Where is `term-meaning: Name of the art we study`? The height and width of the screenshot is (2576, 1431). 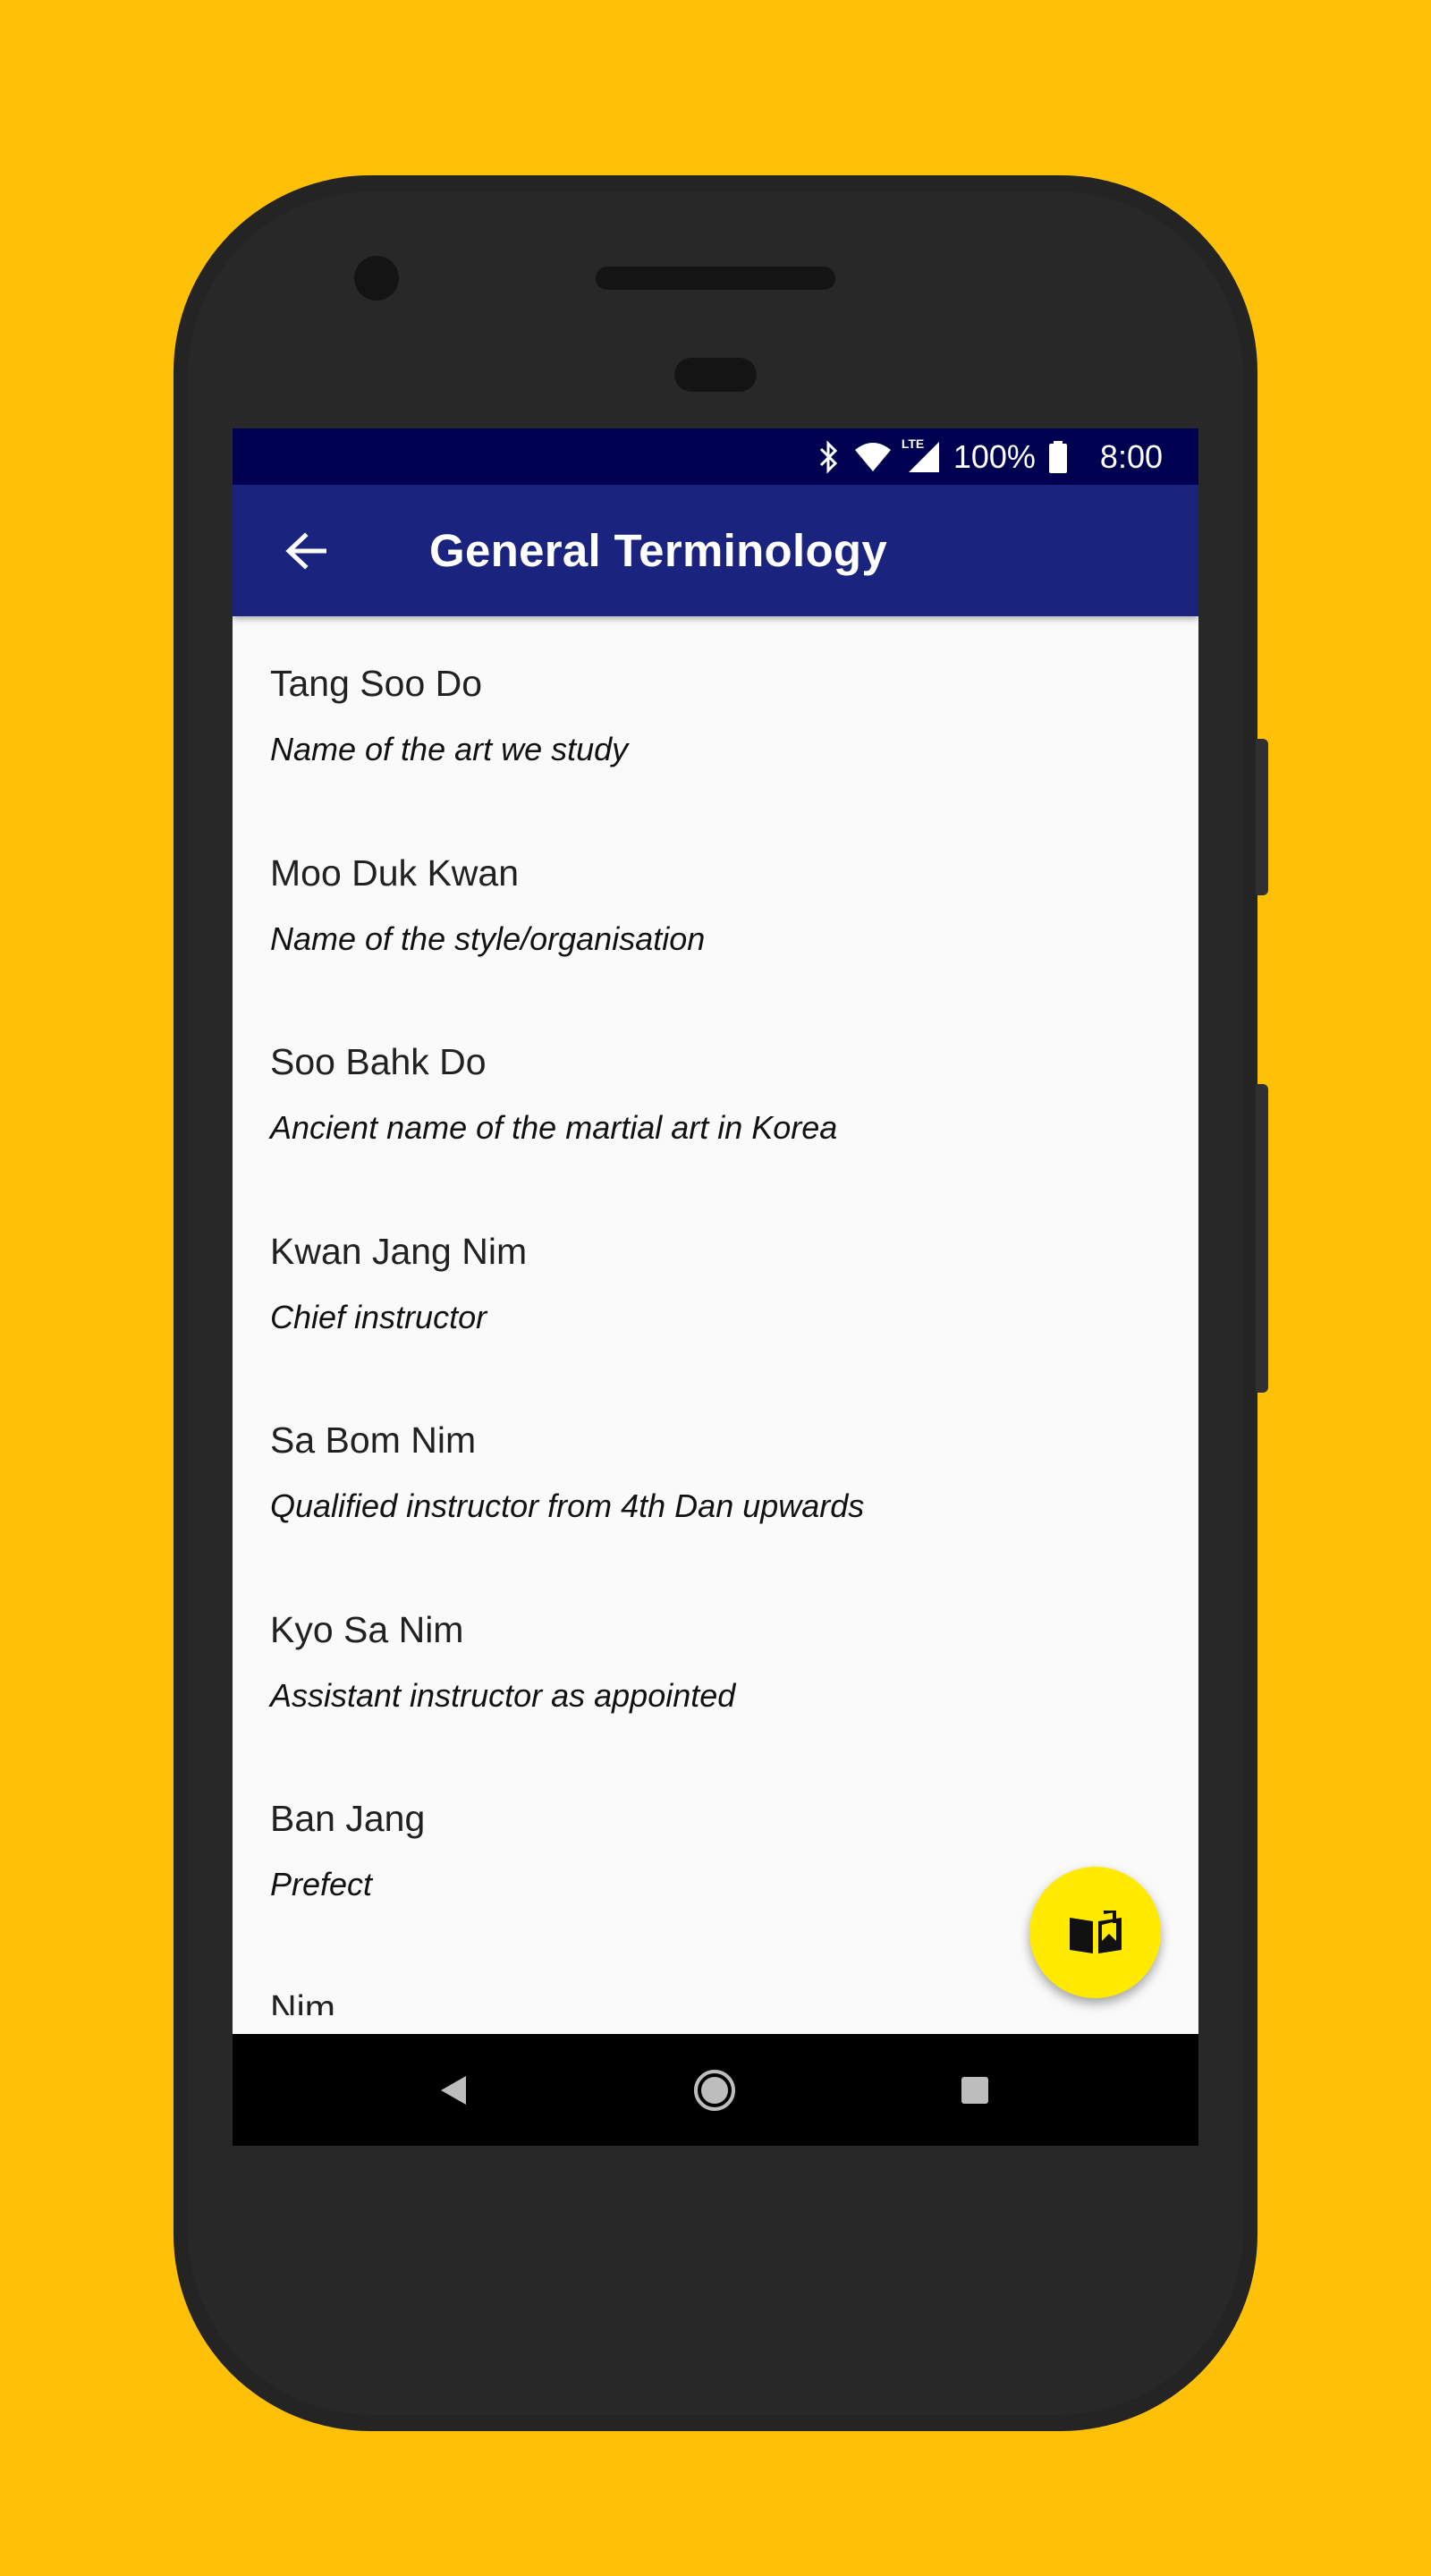 term-meaning: Name of the art we study is located at coordinates (450, 749).